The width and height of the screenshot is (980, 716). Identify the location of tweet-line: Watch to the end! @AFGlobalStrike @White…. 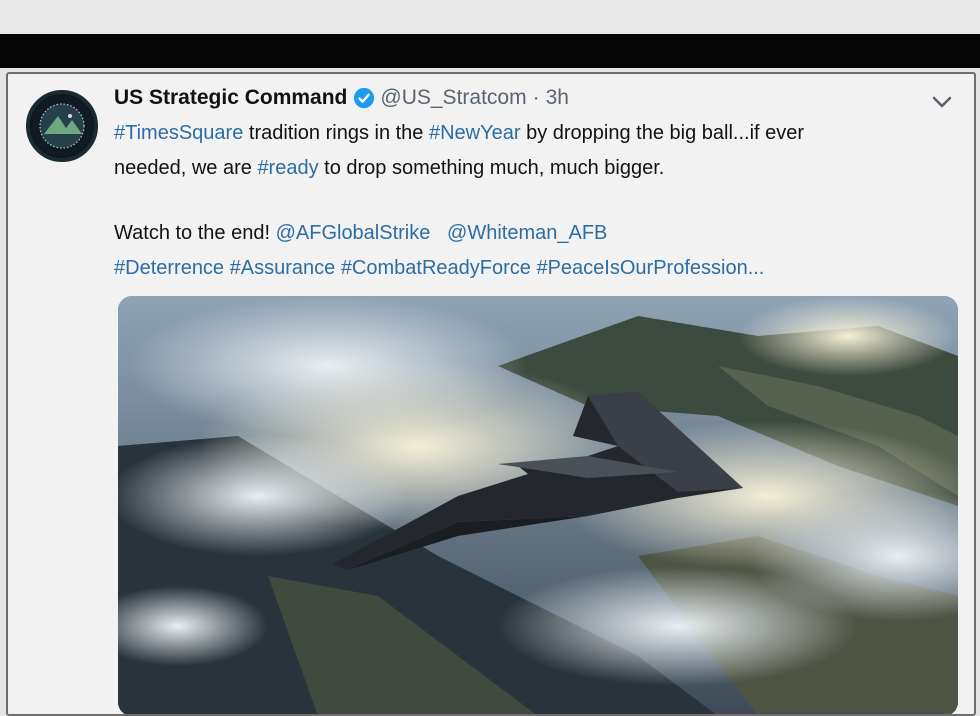
(539, 233).